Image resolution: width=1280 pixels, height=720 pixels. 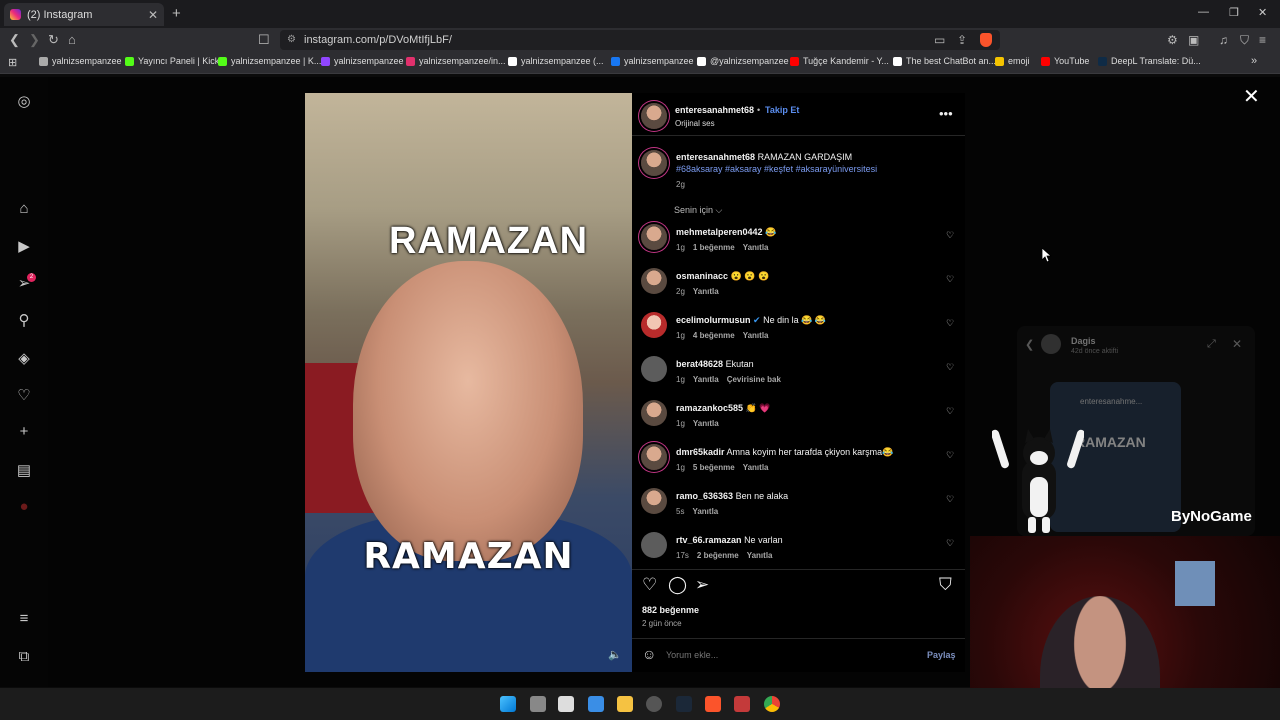 I want to click on home-icon: ⌂, so click(x=24, y=208).